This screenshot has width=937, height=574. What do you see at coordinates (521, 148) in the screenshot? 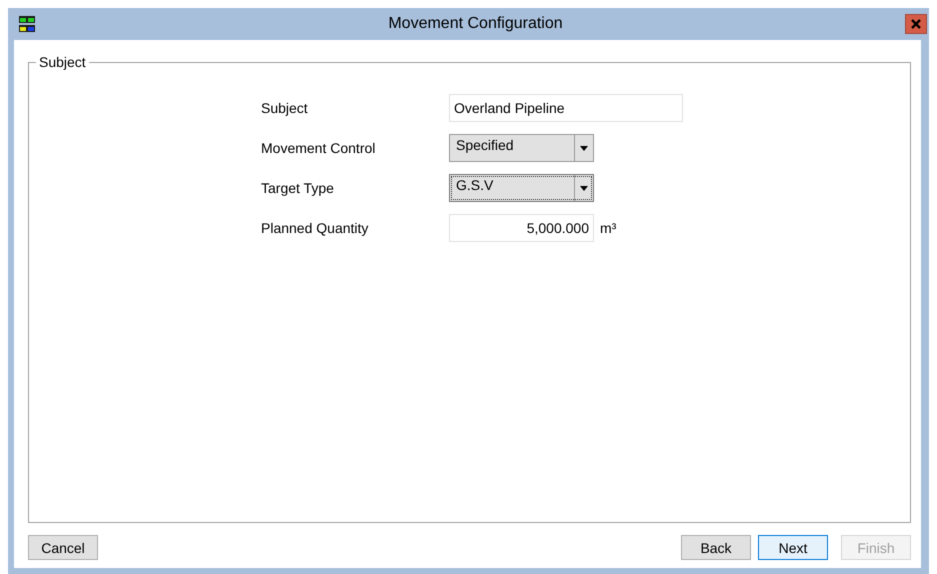
I see `dropdown: Specified` at bounding box center [521, 148].